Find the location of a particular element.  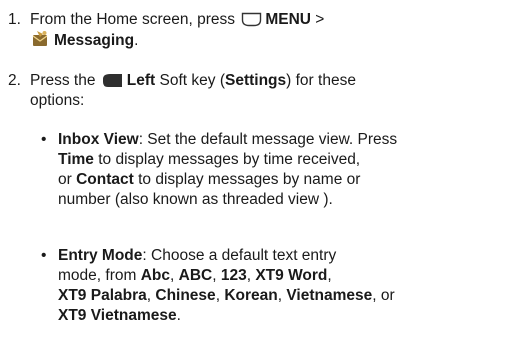

left-softkey-icon is located at coordinates (112, 80).